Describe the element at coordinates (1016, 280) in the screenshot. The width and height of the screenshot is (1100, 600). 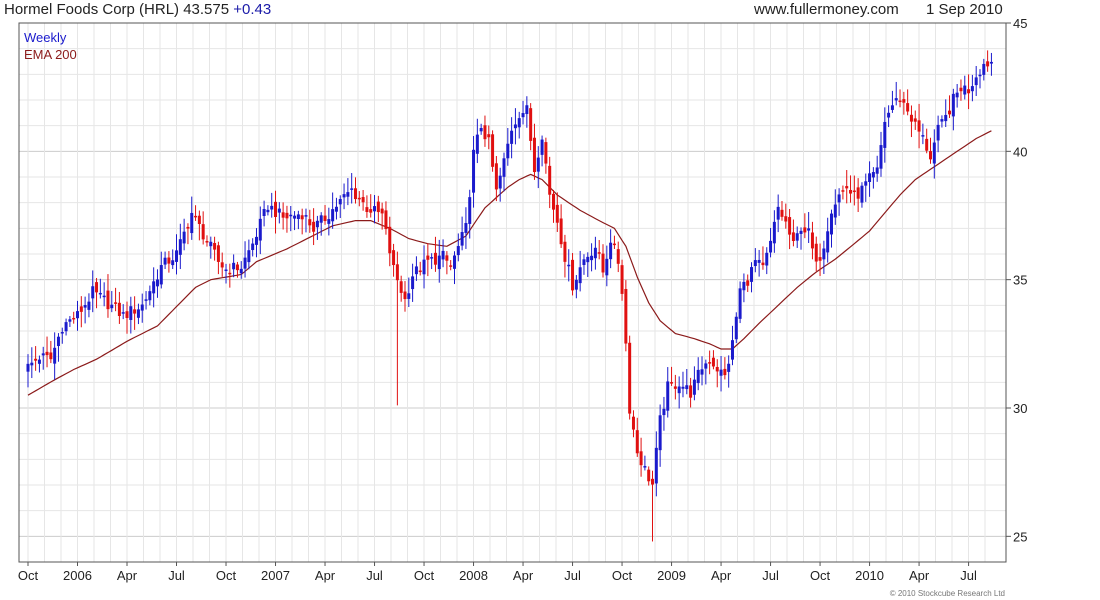
I see `y-axis: 25 30 35 40 45` at that location.